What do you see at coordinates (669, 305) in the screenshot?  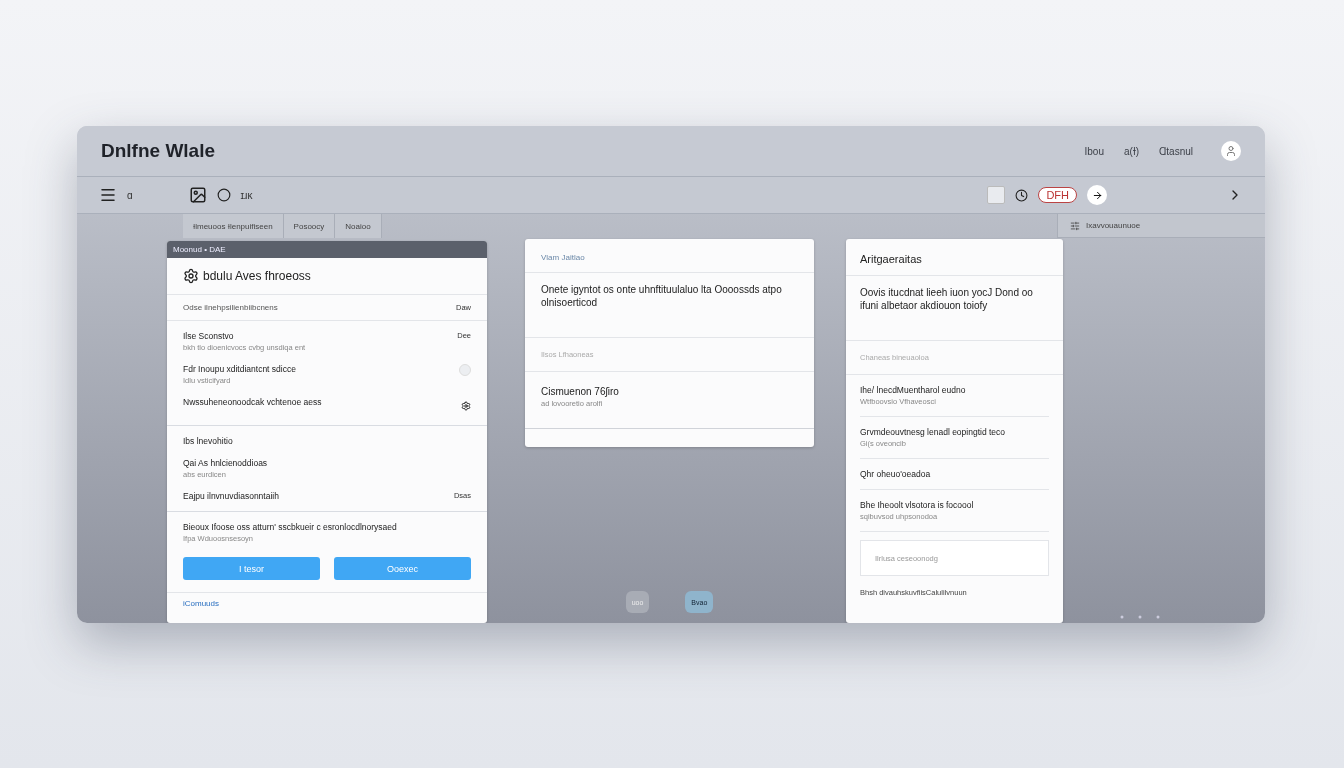 I see `card-text: Onete igyntot os onte uhnftituulaluo lta Oooossds atpo olnisoerticod` at bounding box center [669, 305].